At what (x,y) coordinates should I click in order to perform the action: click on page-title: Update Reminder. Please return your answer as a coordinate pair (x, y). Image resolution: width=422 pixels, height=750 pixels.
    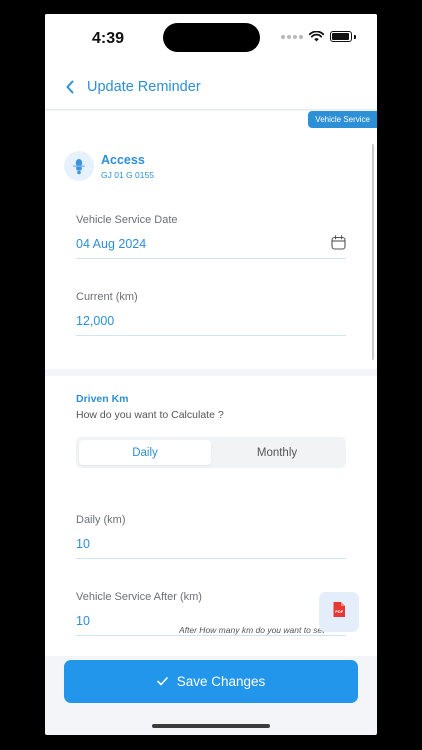
    Looking at the image, I should click on (144, 86).